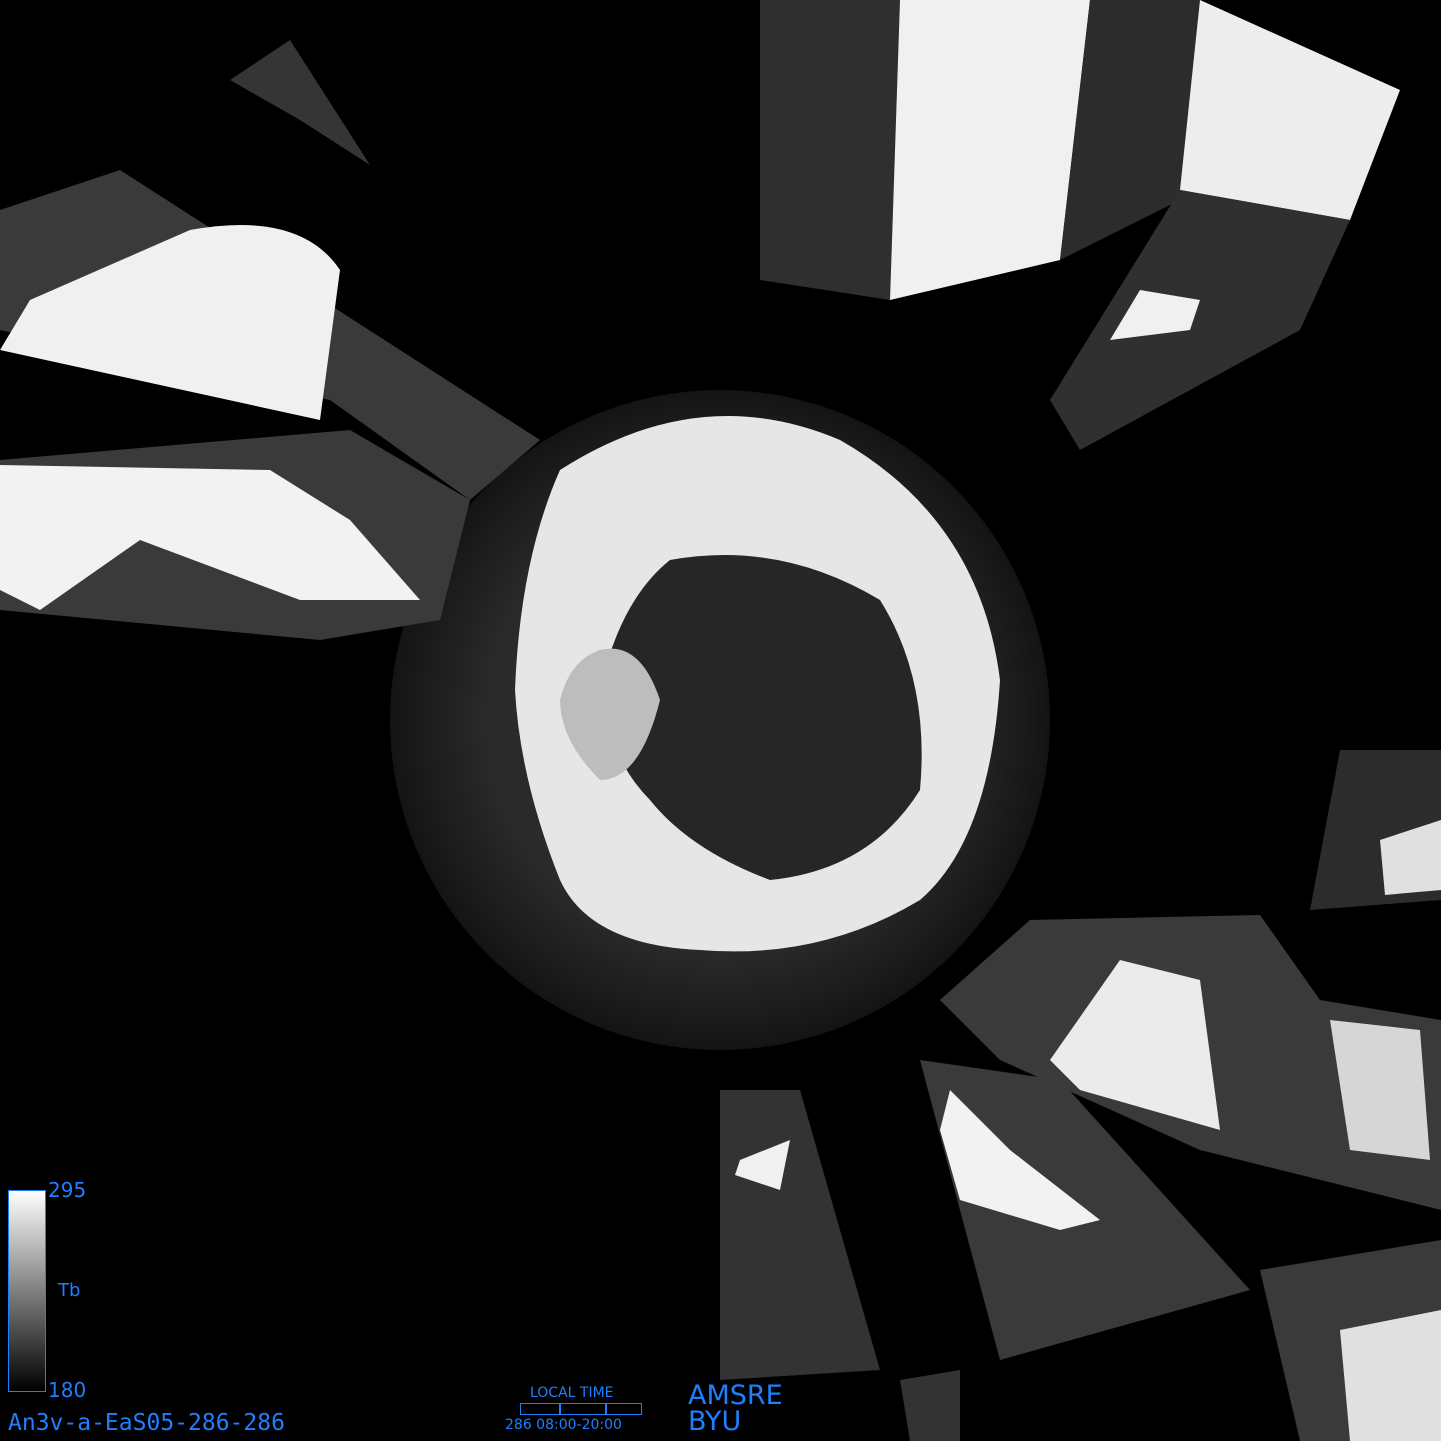 The height and width of the screenshot is (1441, 1441). Describe the element at coordinates (67, 1390) in the screenshot. I see `colorbar-min-label: 180` at that location.